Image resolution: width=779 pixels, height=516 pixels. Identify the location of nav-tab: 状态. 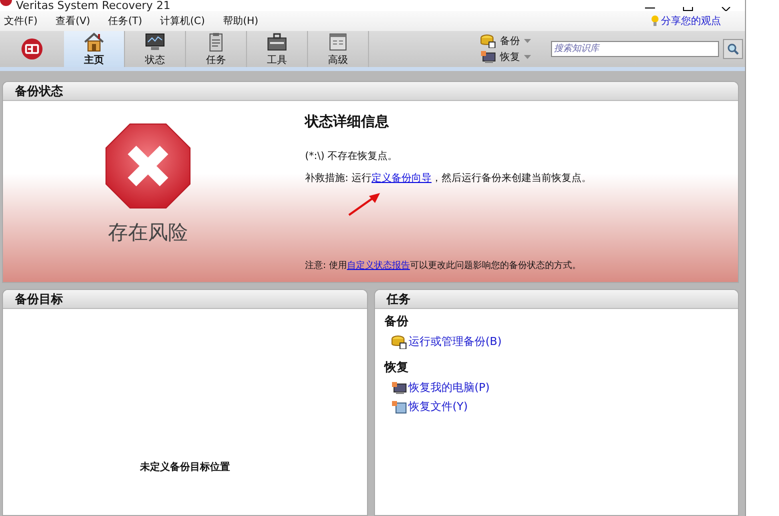
(155, 49).